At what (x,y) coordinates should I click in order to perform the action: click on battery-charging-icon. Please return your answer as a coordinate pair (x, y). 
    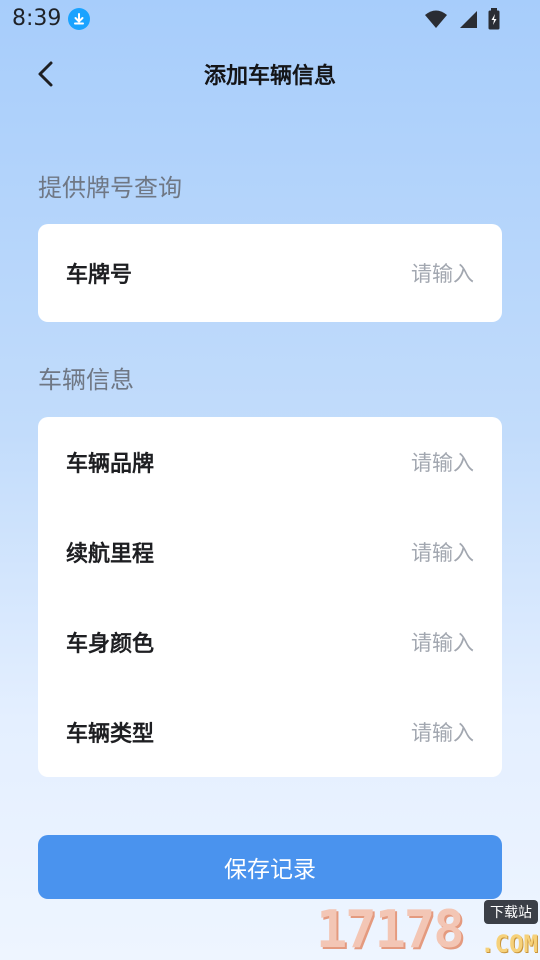
    Looking at the image, I should click on (494, 19).